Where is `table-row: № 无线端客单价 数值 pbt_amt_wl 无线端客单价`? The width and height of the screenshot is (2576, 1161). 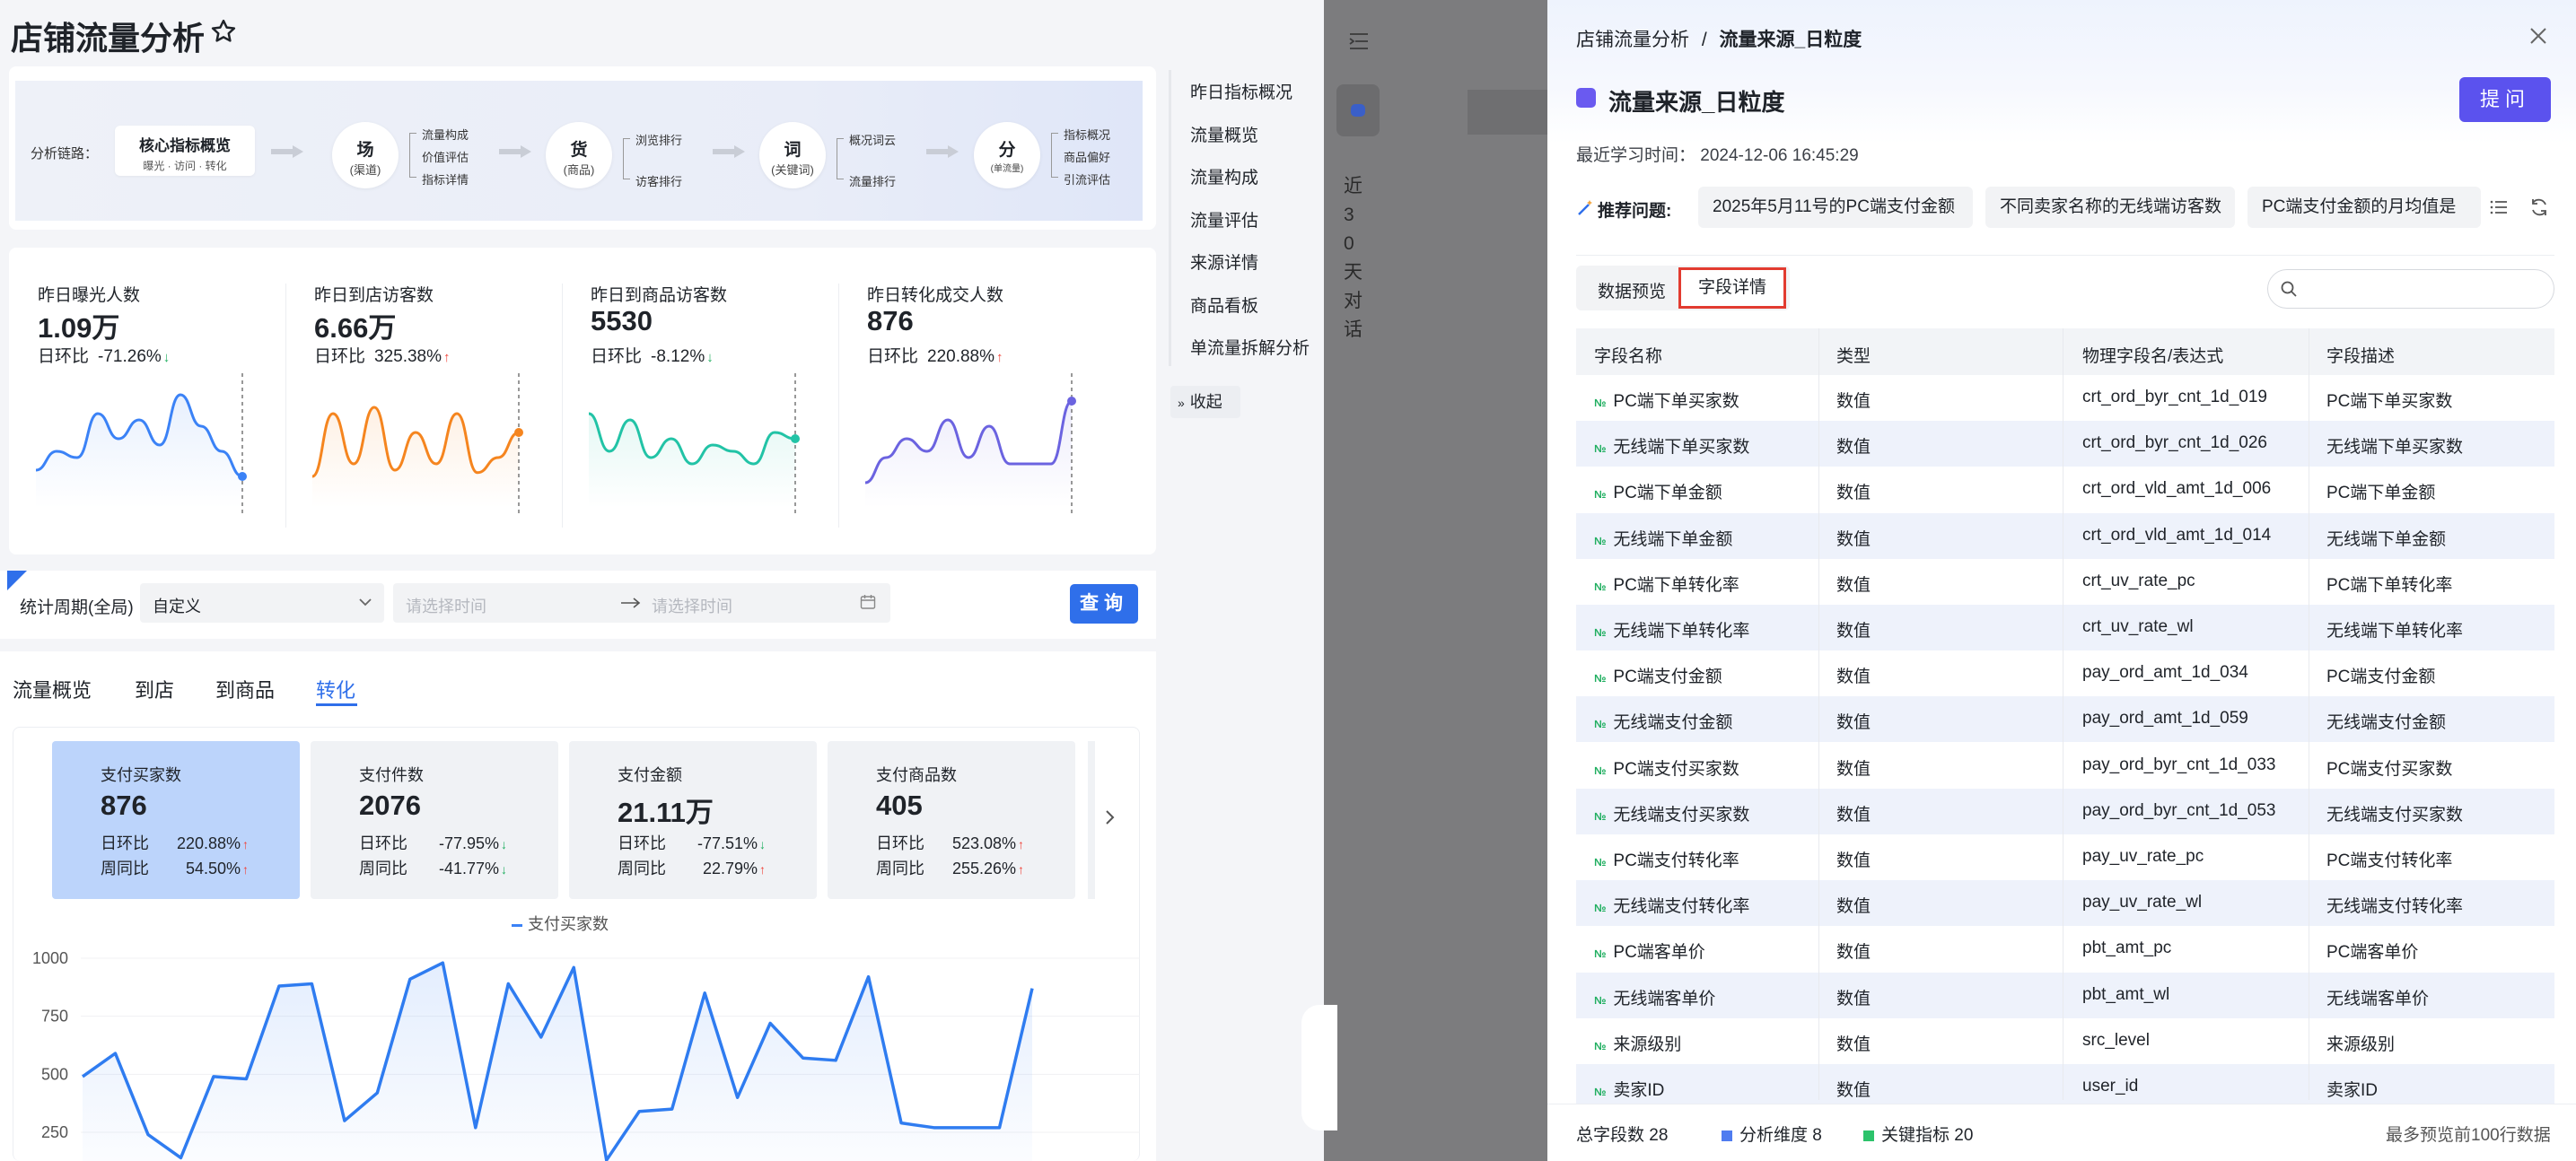 table-row: № 无线端客单价 数值 pbt_amt_wl 无线端客单价 is located at coordinates (2065, 995).